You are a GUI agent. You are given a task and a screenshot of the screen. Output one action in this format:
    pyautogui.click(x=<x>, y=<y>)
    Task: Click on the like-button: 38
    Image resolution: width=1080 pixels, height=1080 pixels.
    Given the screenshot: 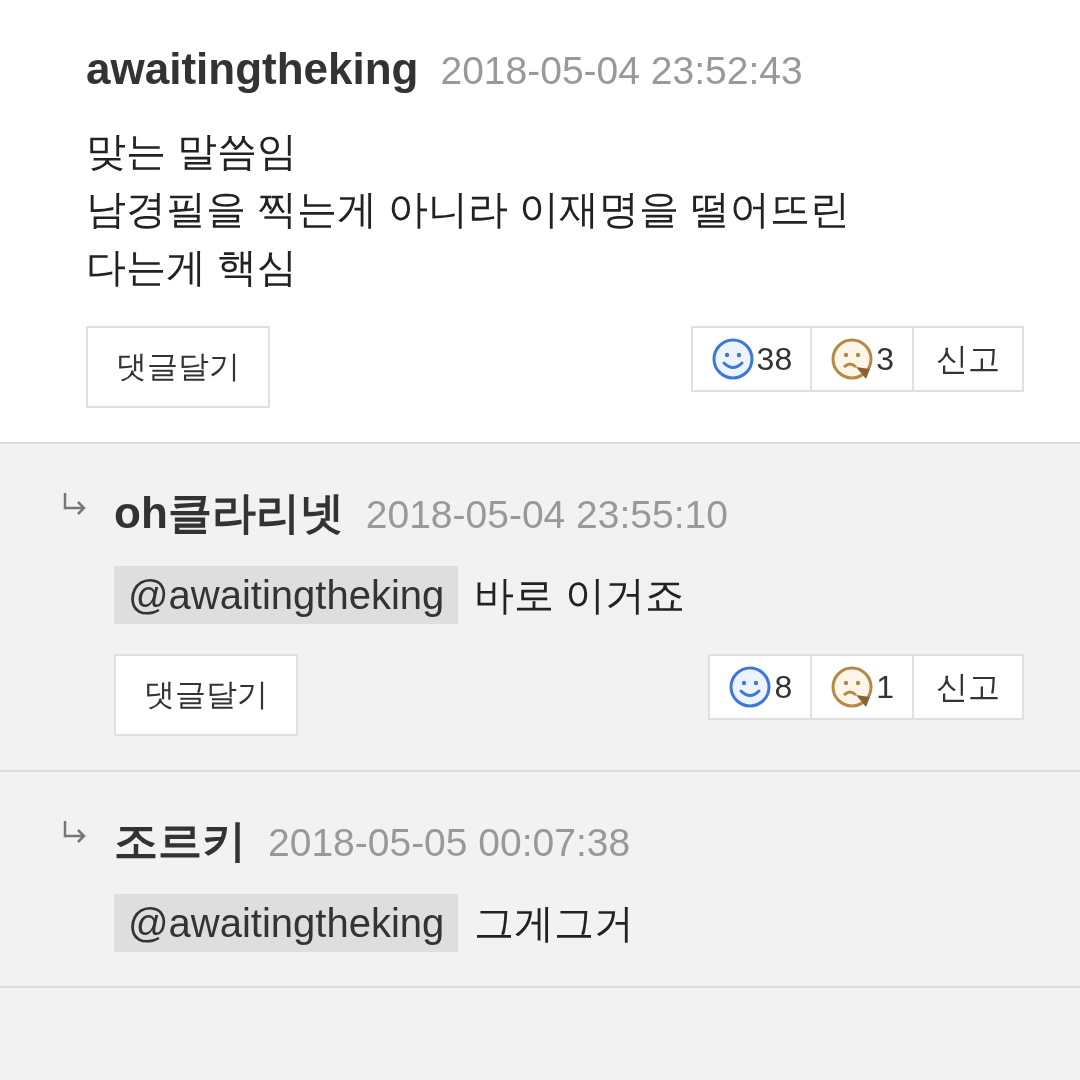 What is the action you would take?
    pyautogui.click(x=752, y=359)
    